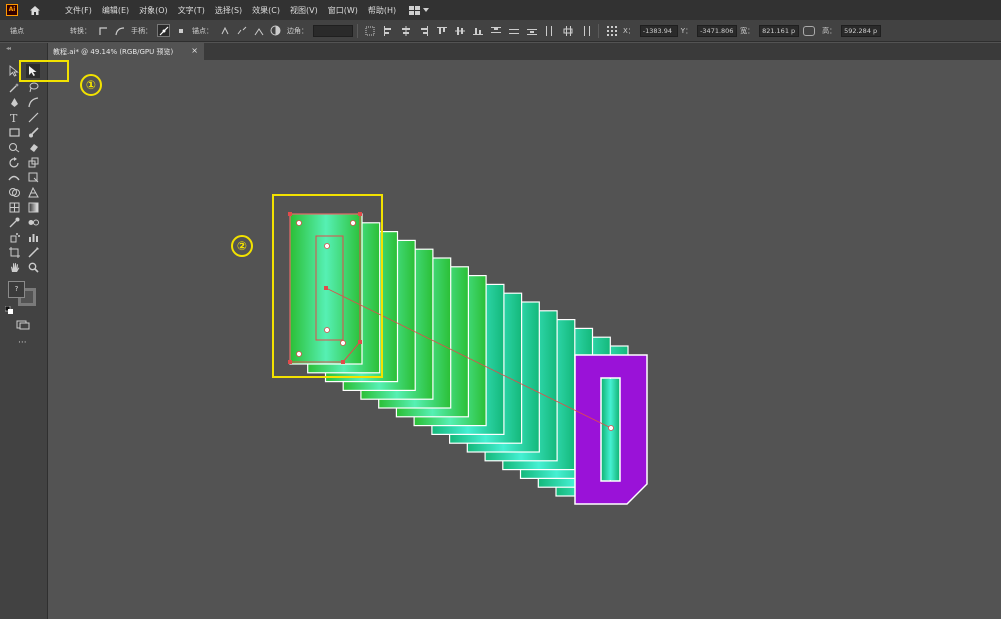 This screenshot has width=1001, height=619. Describe the element at coordinates (14, 222) in the screenshot. I see `eyedropper-icon` at that location.